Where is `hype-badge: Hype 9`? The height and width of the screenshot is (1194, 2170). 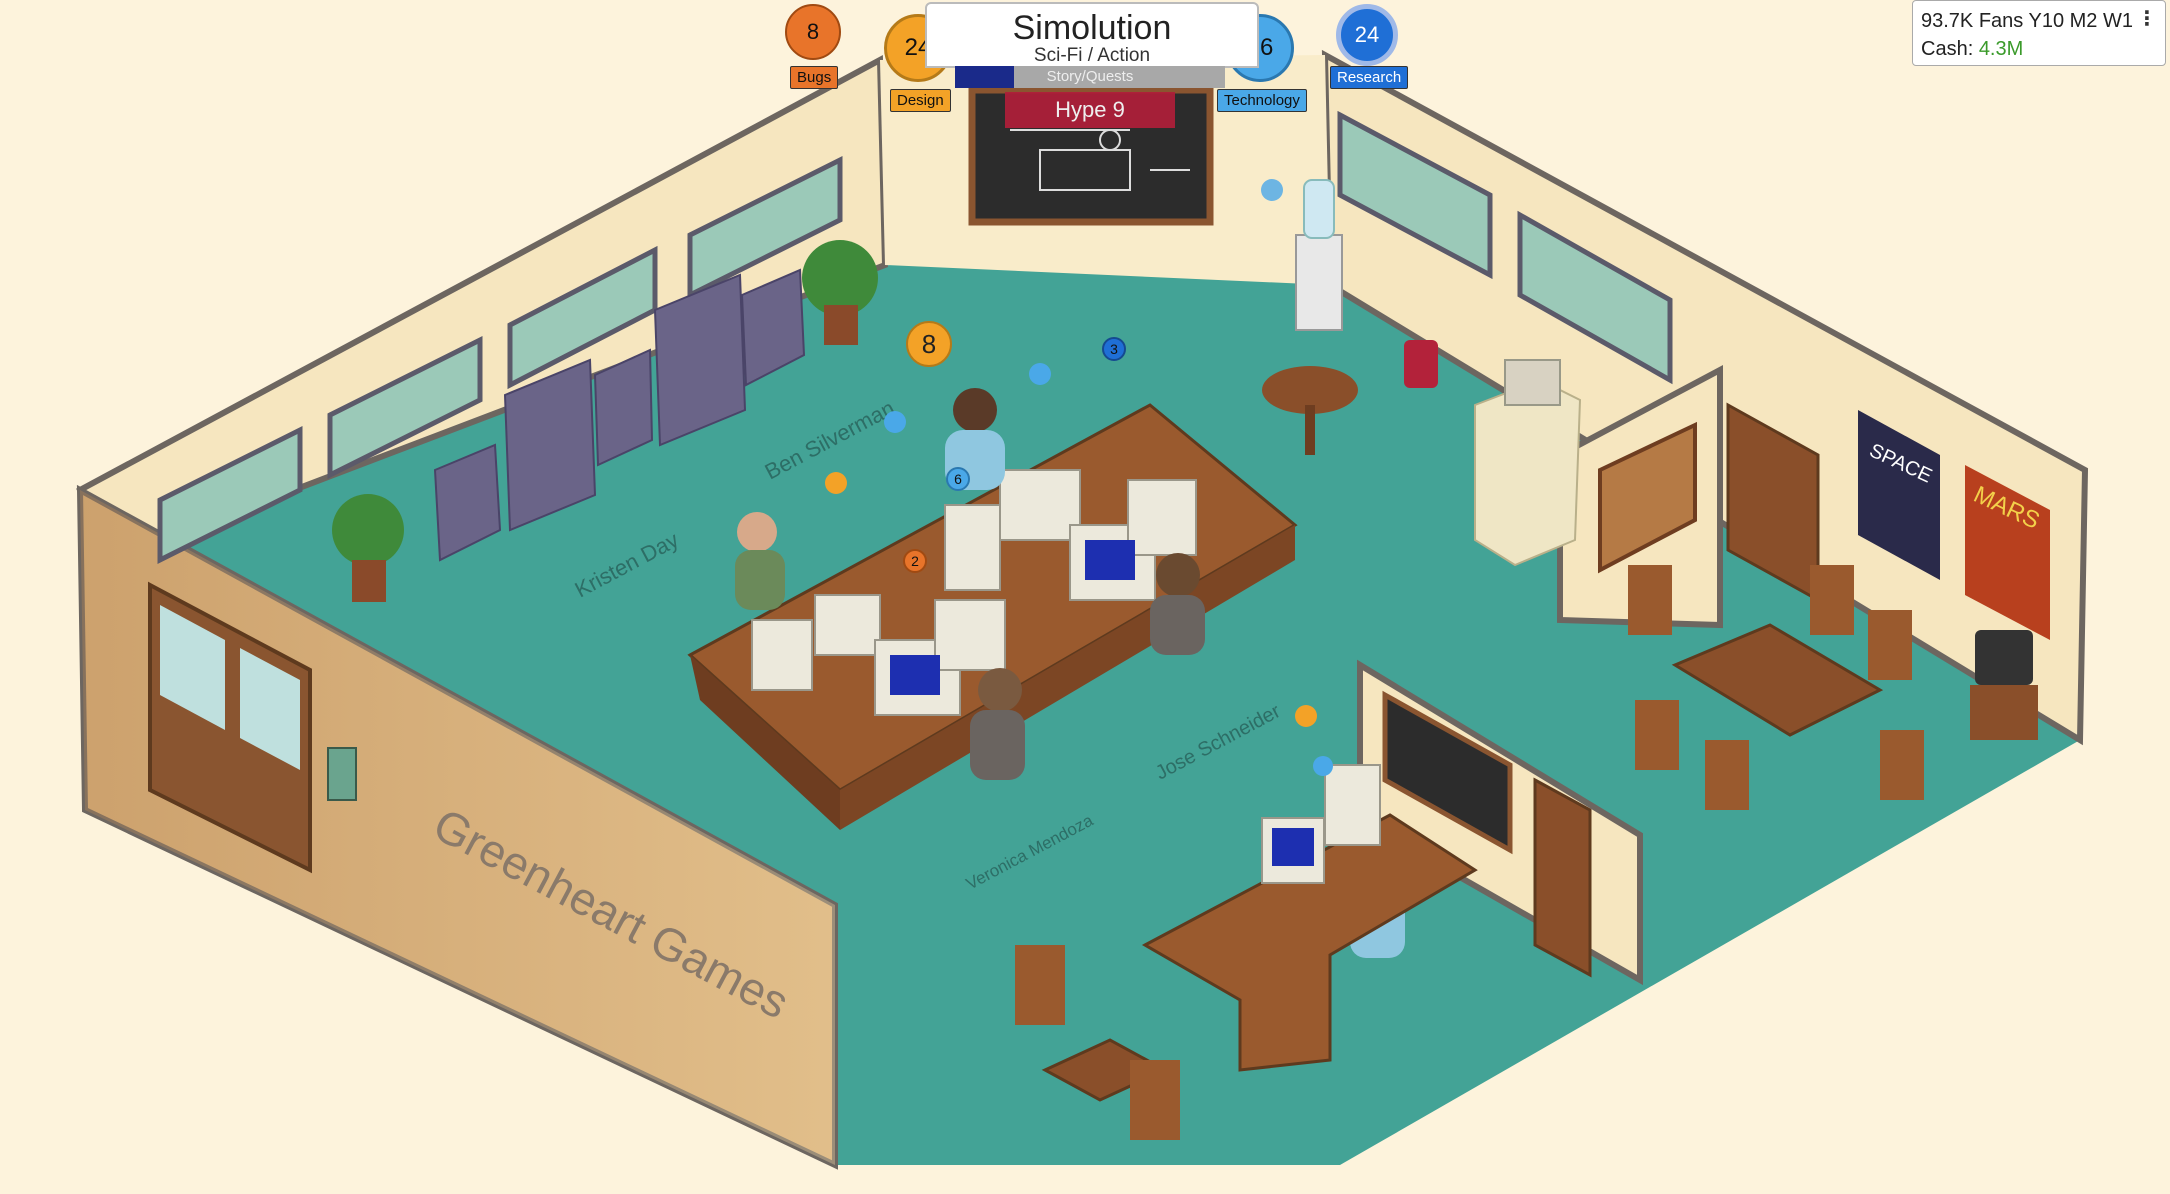
hype-badge: Hype 9 is located at coordinates (1090, 110).